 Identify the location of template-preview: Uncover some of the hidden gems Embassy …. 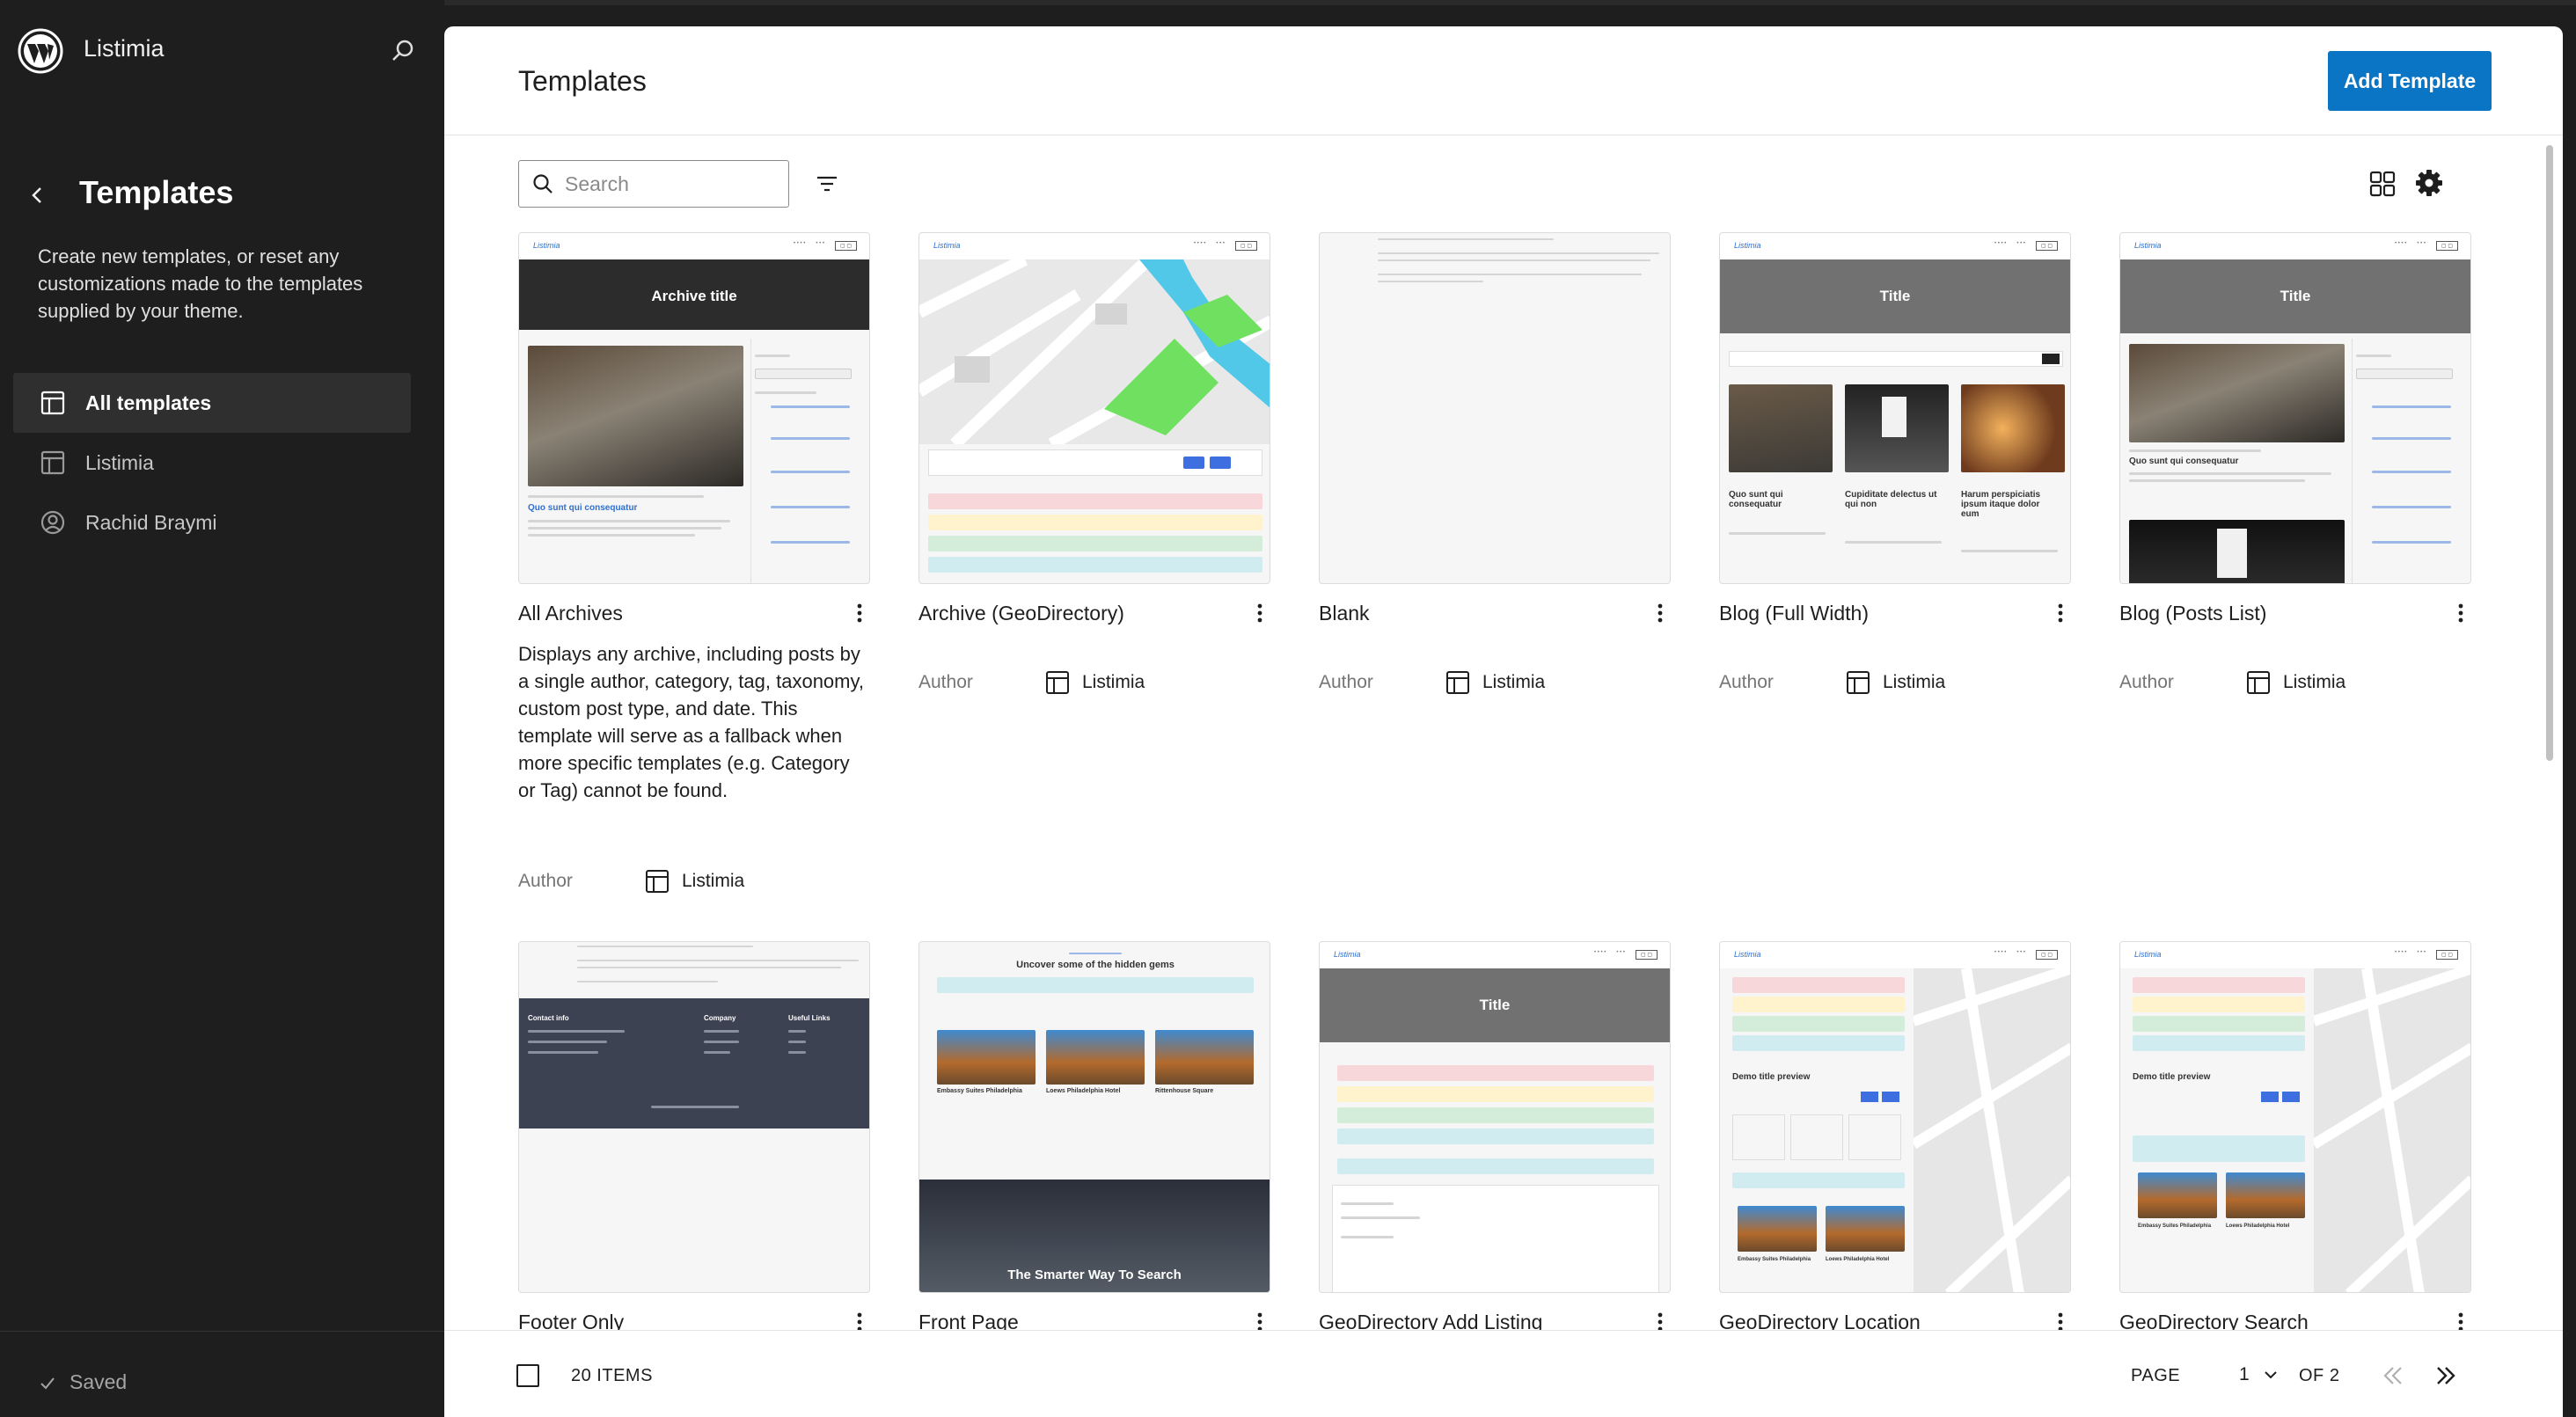
(1094, 1117).